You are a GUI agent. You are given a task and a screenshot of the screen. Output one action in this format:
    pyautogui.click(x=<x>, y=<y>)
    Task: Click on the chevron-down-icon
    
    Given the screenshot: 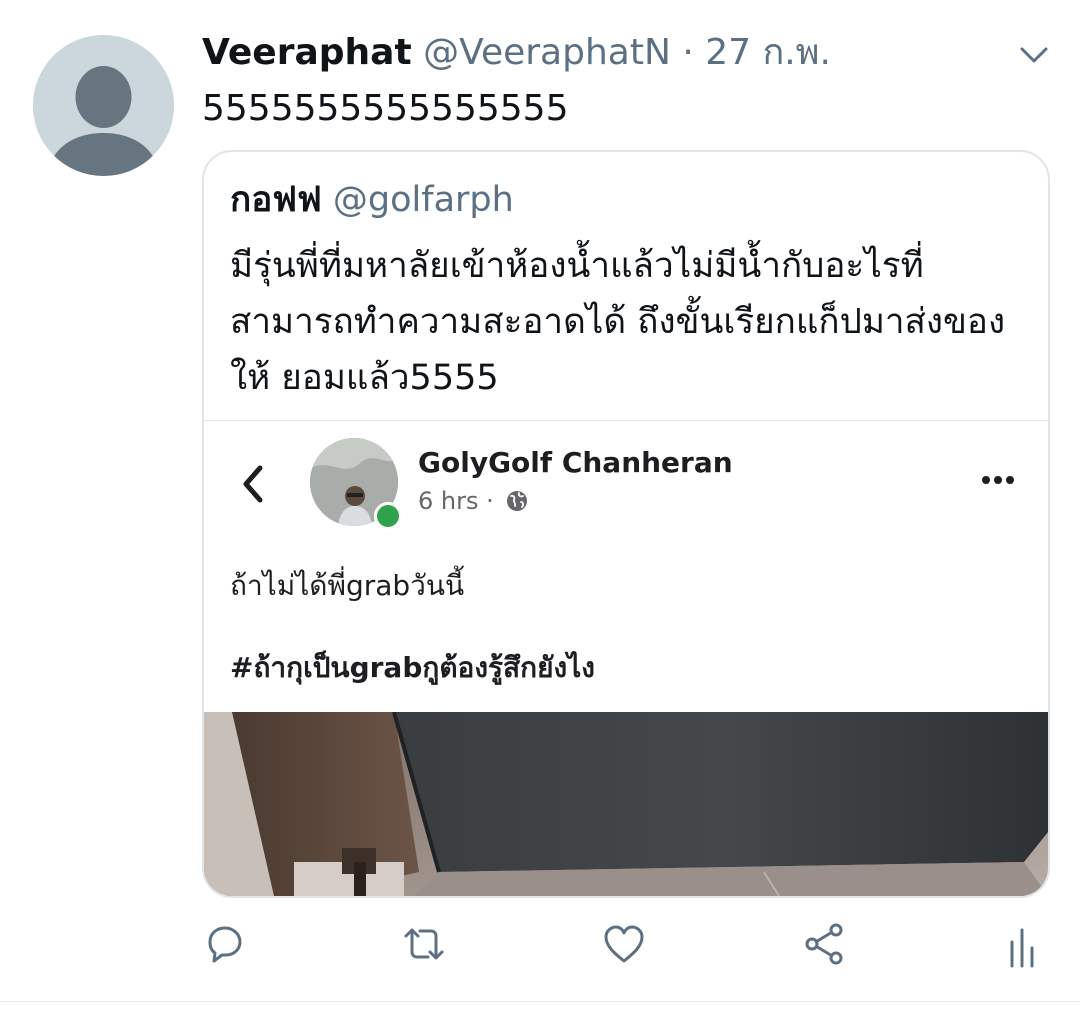 What is the action you would take?
    pyautogui.click(x=1034, y=55)
    